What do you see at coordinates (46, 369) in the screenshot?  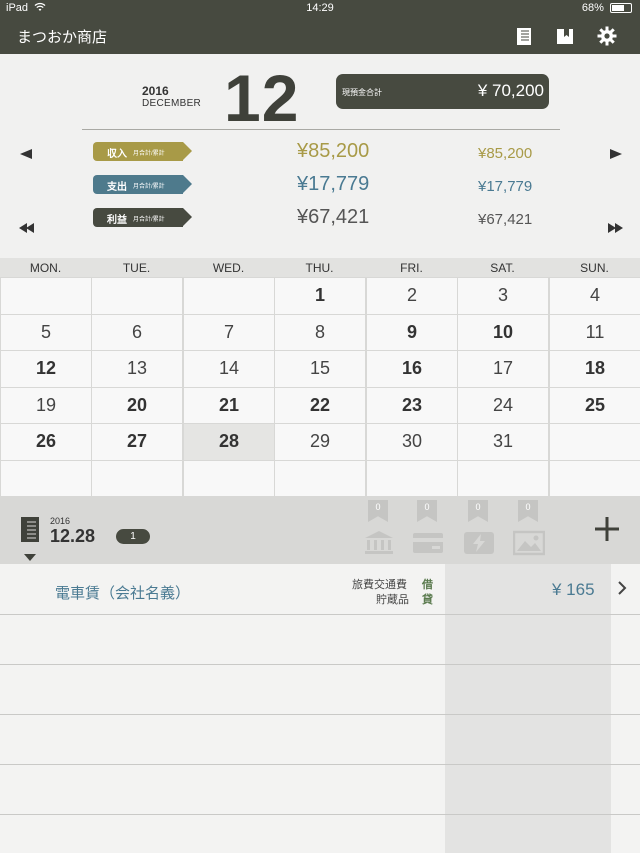 I see `calendar-day: 12` at bounding box center [46, 369].